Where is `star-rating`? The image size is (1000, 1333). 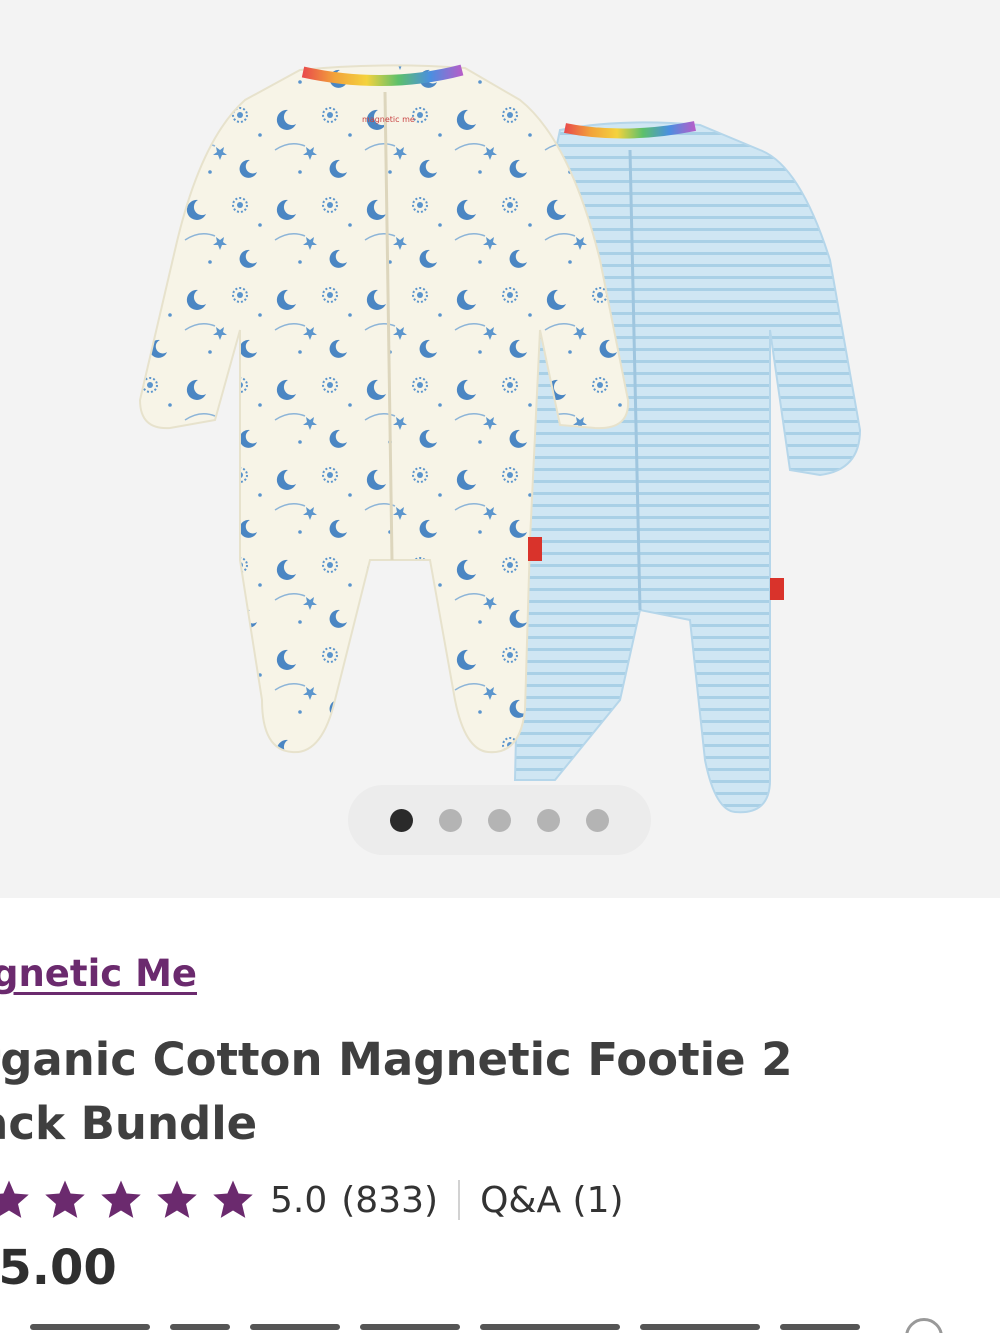 star-rating is located at coordinates (128, 1200).